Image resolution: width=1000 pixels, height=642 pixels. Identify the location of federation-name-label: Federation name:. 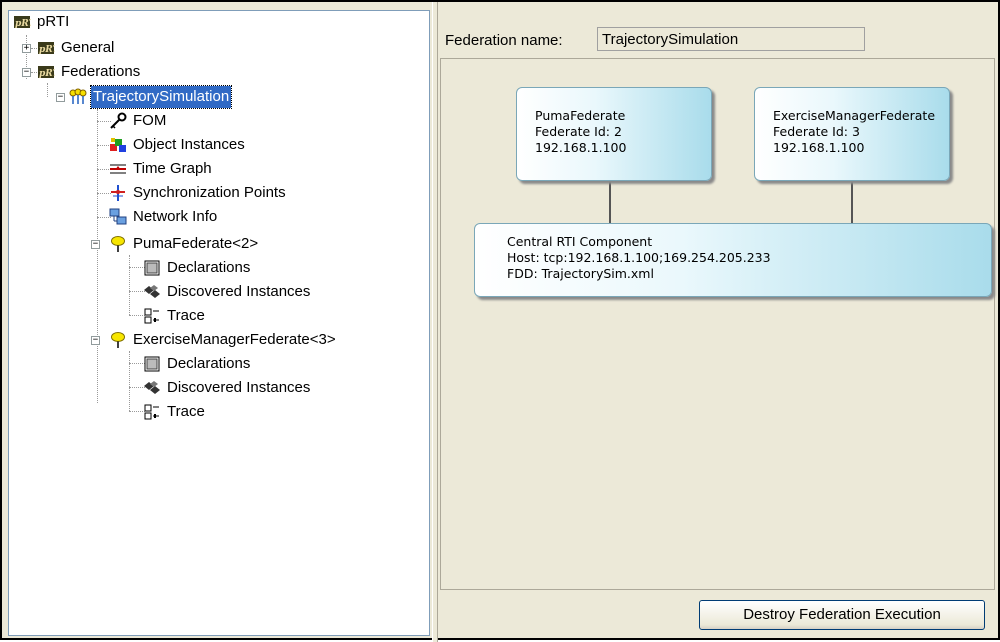
(504, 40).